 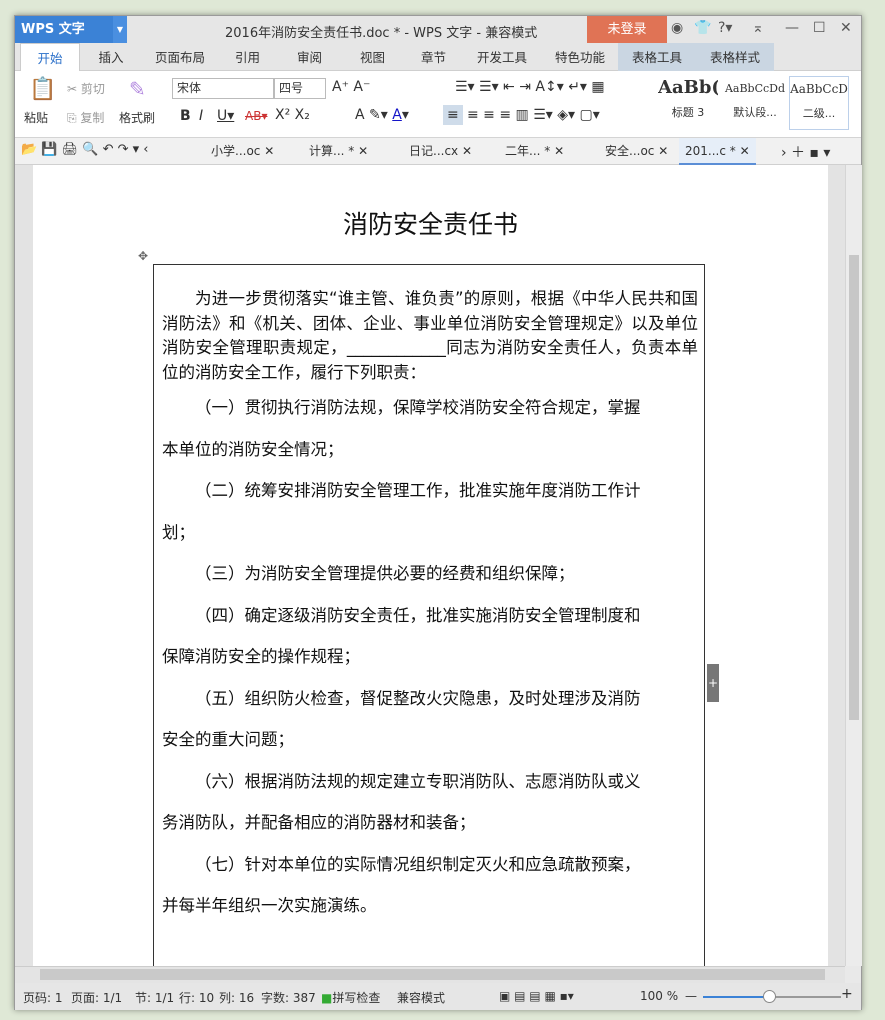 What do you see at coordinates (691, 996) in the screenshot?
I see `zoom-out-icon: —` at bounding box center [691, 996].